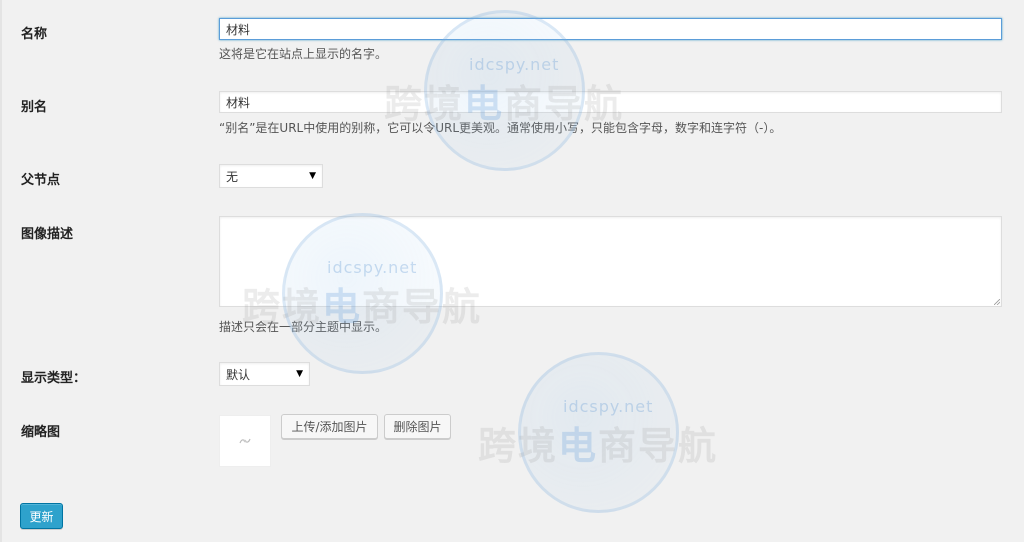 This screenshot has width=1024, height=542. Describe the element at coordinates (238, 374) in the screenshot. I see `display-type-select-value: 默认` at that location.